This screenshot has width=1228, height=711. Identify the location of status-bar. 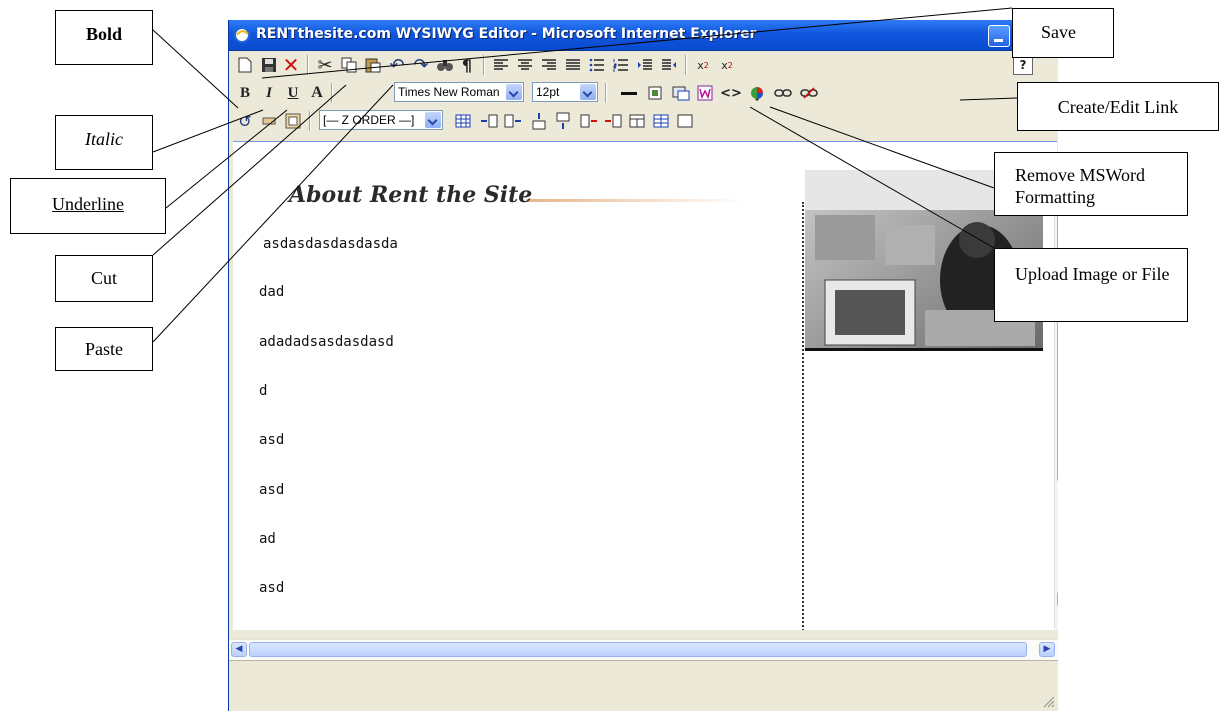
(643, 685).